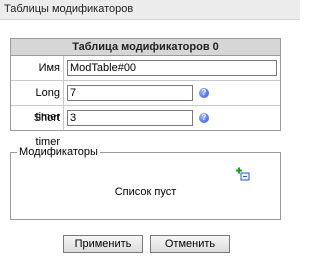 This screenshot has height=262, width=320. Describe the element at coordinates (145, 127) in the screenshot. I see `short-timer-row: Short timer ?` at that location.